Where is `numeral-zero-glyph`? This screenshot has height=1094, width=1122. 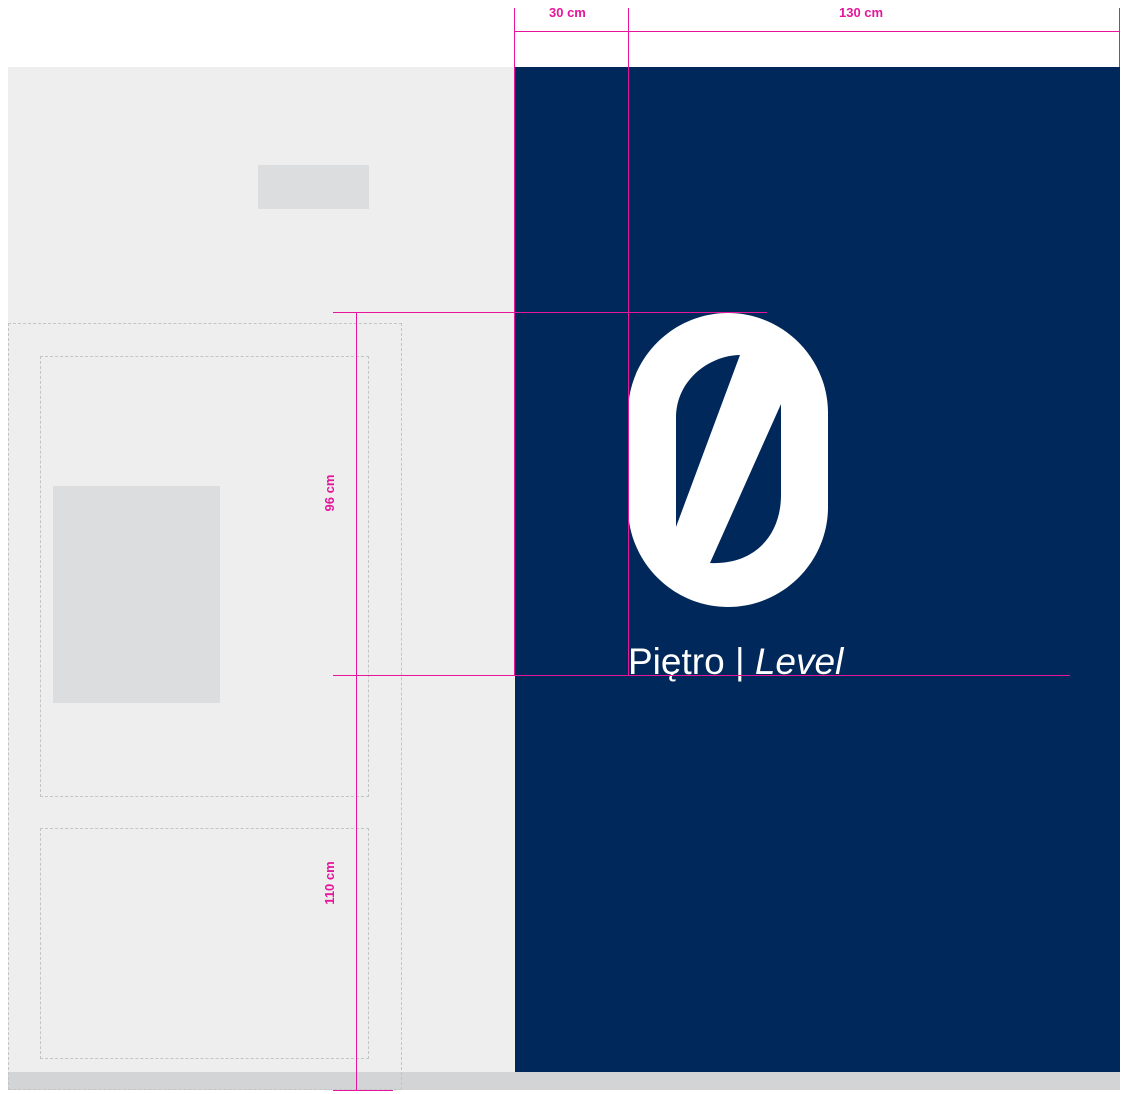 numeral-zero-glyph is located at coordinates (728, 460).